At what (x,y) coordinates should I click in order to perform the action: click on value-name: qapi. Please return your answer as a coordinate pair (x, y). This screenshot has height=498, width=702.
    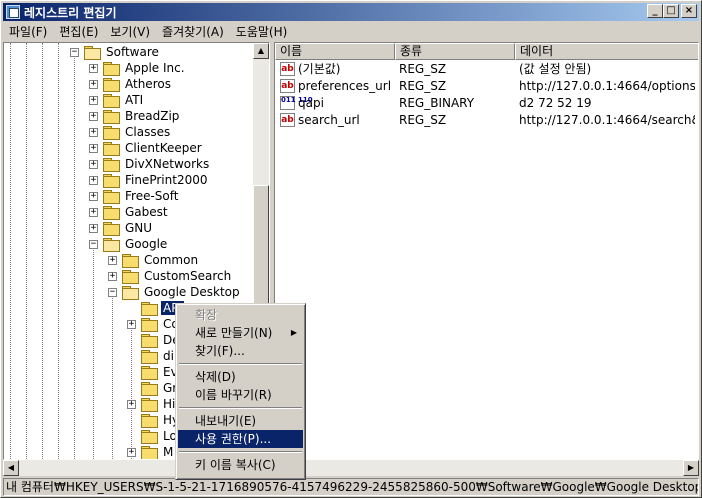
    Looking at the image, I should click on (311, 102).